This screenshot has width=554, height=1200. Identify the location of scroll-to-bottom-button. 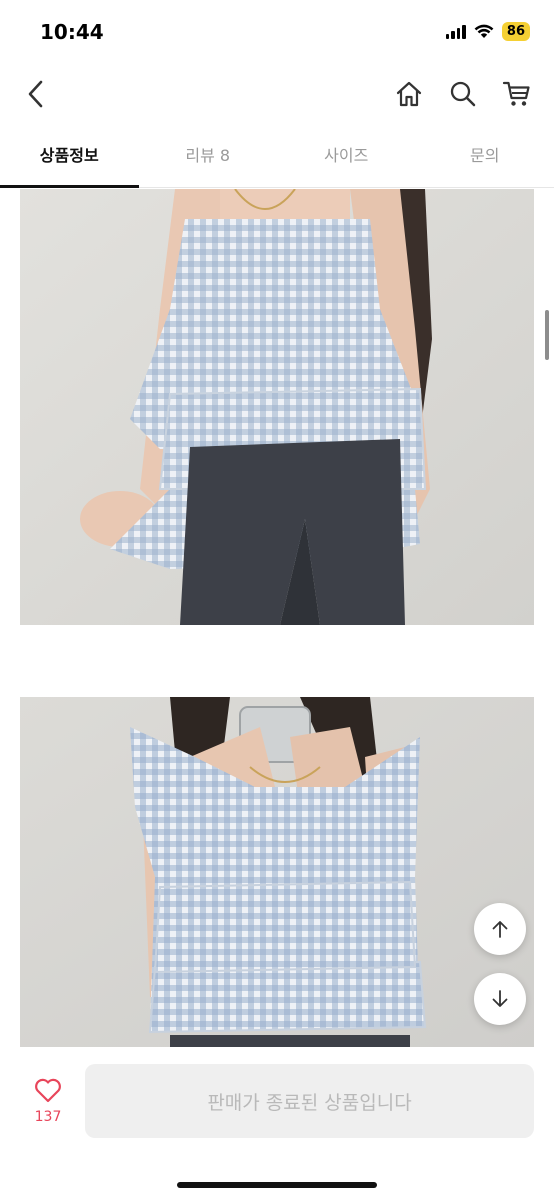
(500, 999).